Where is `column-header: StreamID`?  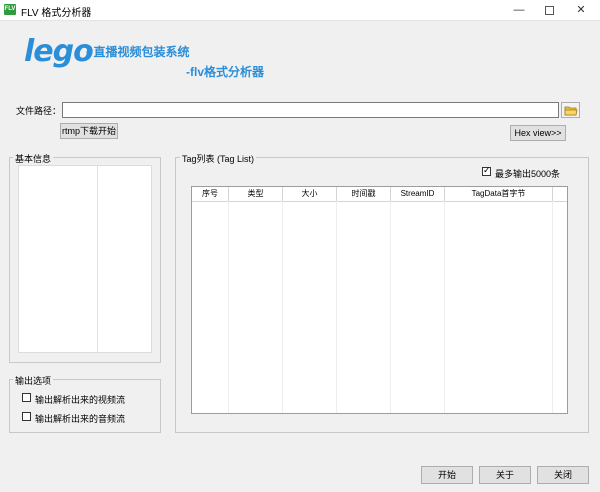 column-header: StreamID is located at coordinates (418, 194).